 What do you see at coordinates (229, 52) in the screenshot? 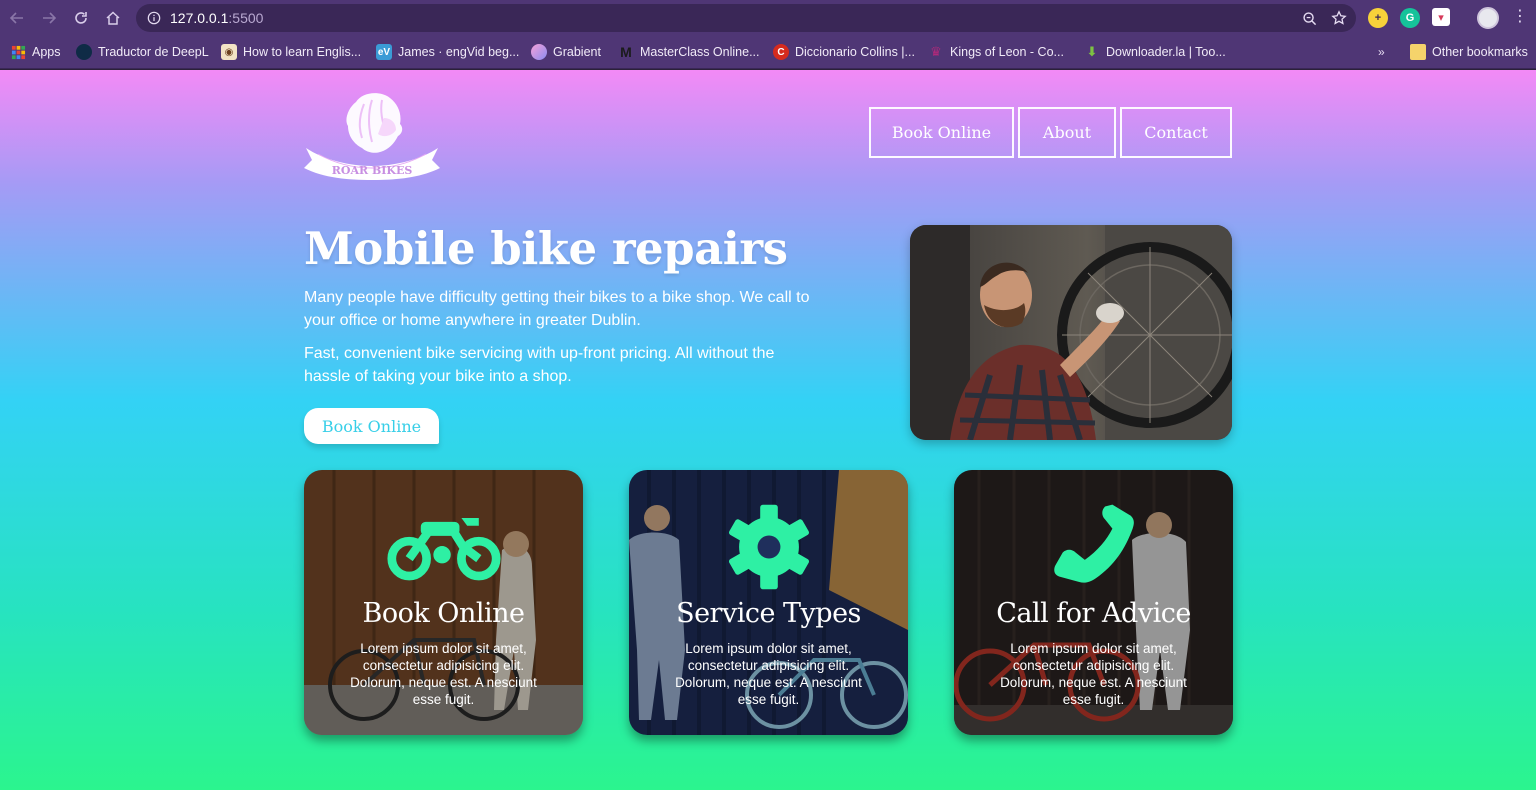
I see `owl-icon: ◉` at bounding box center [229, 52].